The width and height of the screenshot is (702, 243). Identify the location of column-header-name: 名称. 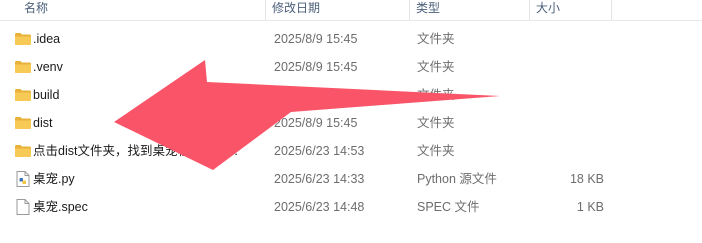
(142, 10).